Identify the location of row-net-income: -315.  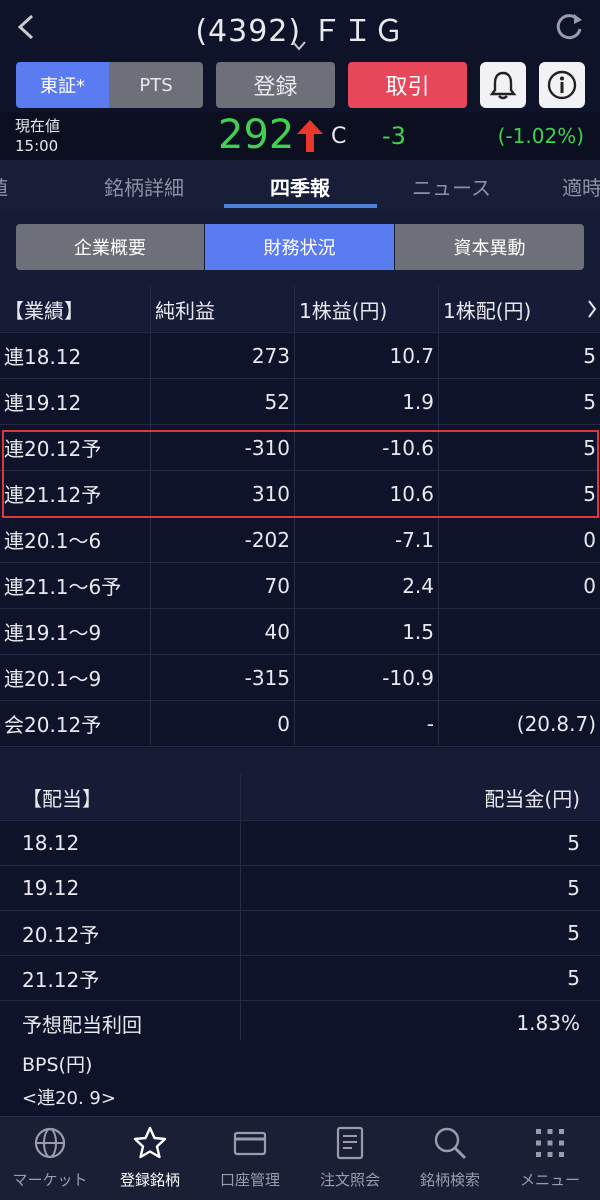
(222, 677).